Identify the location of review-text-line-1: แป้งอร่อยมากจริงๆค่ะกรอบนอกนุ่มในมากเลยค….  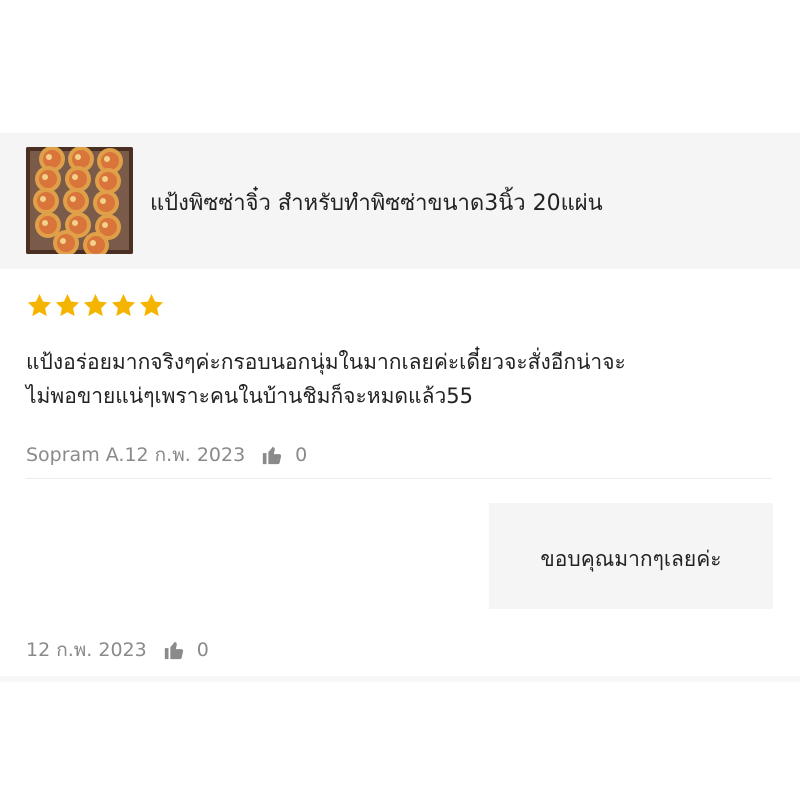
(326, 362).